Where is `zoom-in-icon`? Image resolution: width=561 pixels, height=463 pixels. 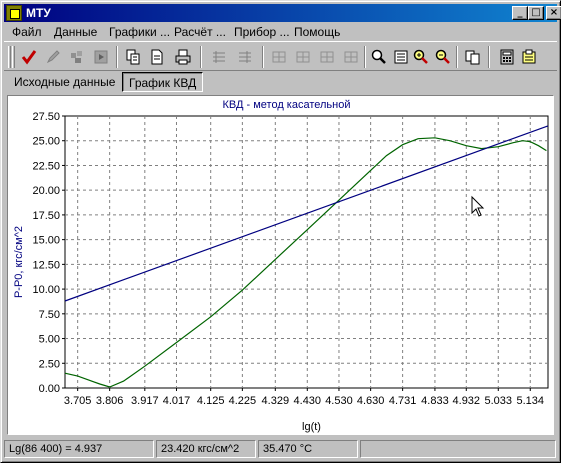
zoom-in-icon is located at coordinates (421, 57).